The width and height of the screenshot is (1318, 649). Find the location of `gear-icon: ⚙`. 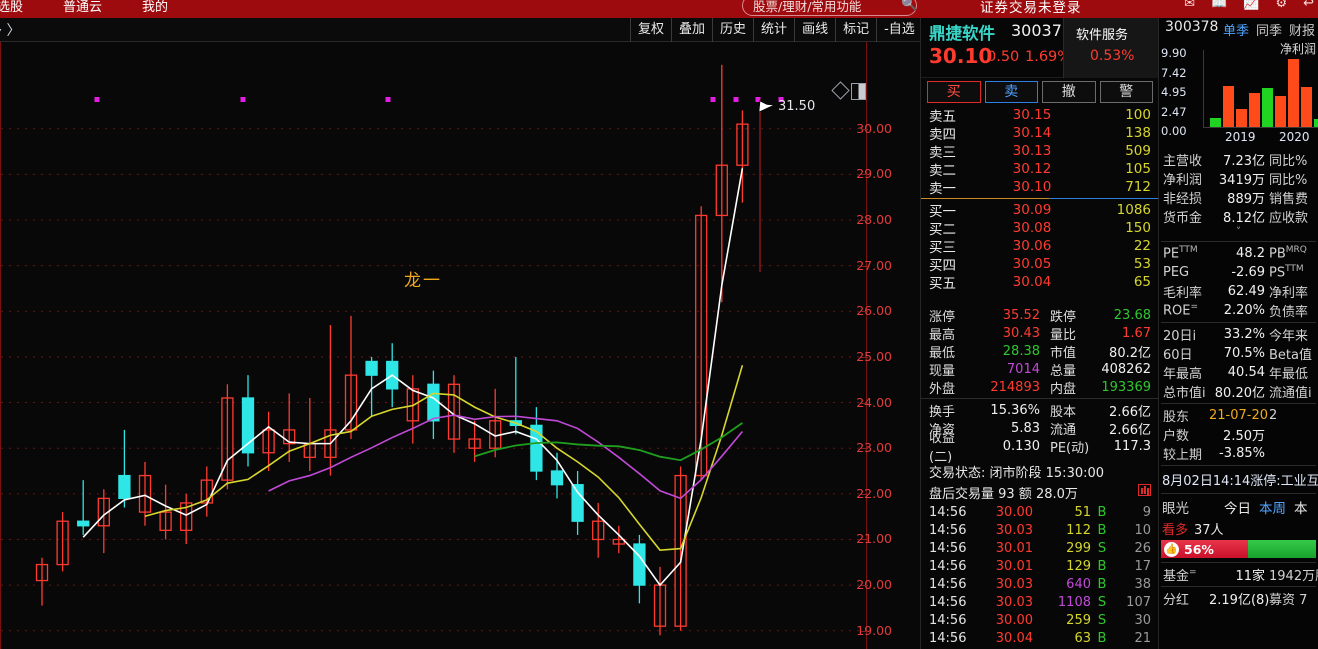

gear-icon: ⚙ is located at coordinates (1281, 5).